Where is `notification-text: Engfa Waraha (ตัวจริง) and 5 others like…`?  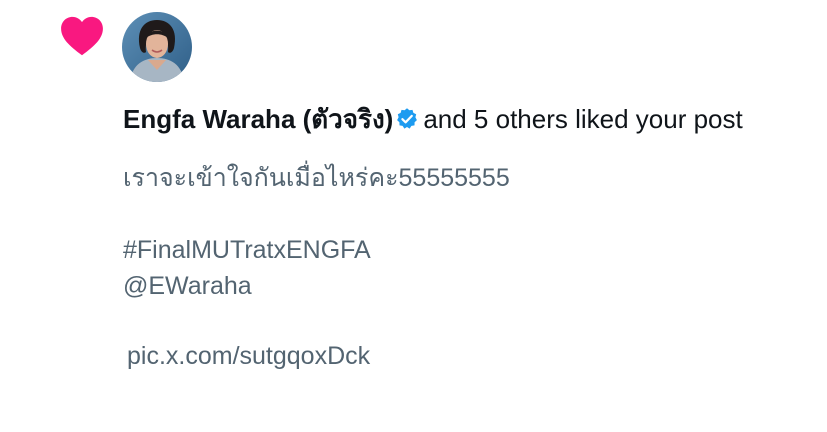 notification-text: Engfa Waraha (ตัวจริง) and 5 others like… is located at coordinates (463, 119).